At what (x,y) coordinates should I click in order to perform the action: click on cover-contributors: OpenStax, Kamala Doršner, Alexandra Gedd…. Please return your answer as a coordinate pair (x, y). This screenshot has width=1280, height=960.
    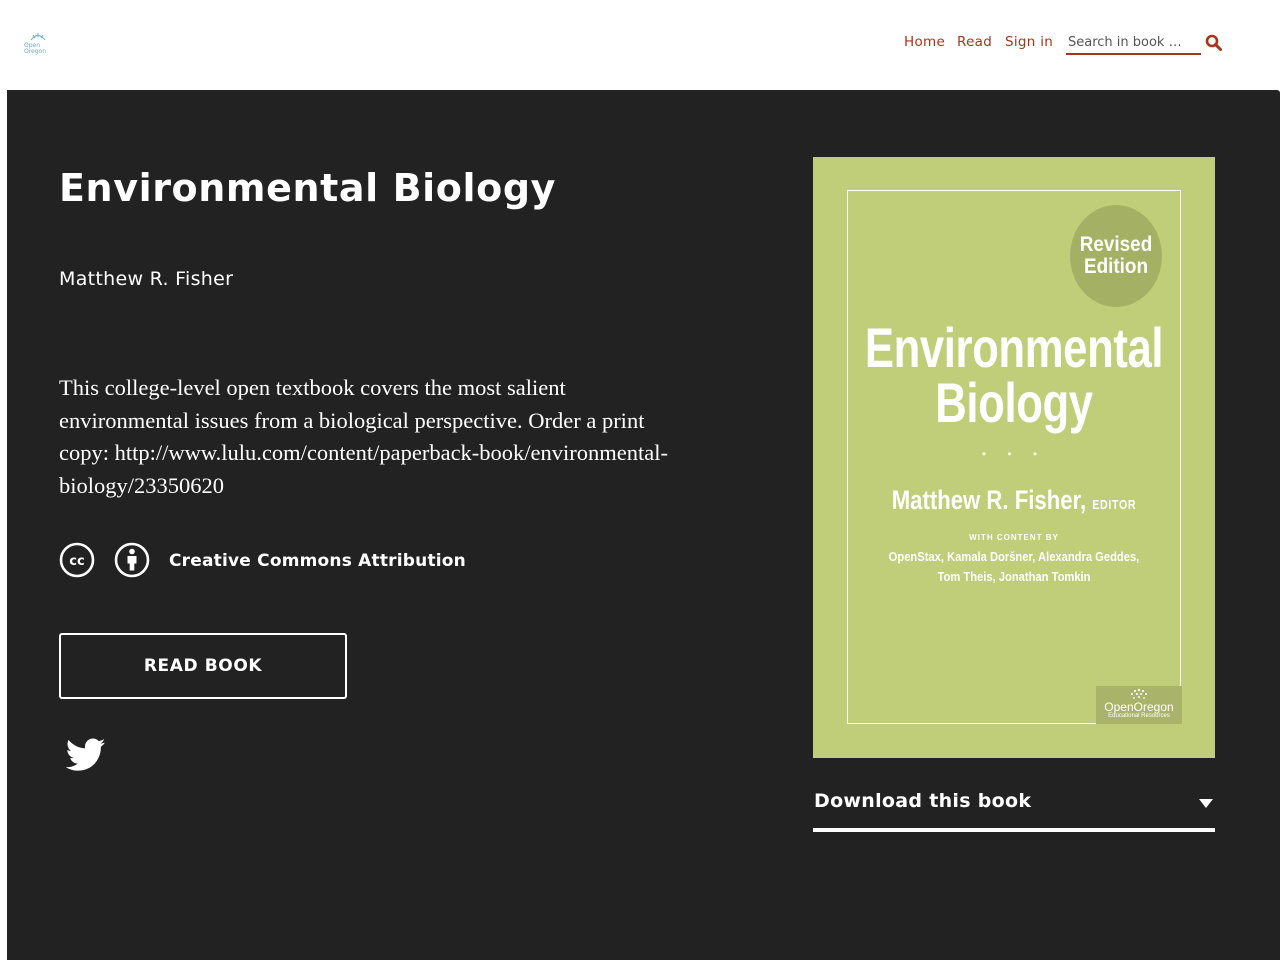
    Looking at the image, I should click on (1014, 567).